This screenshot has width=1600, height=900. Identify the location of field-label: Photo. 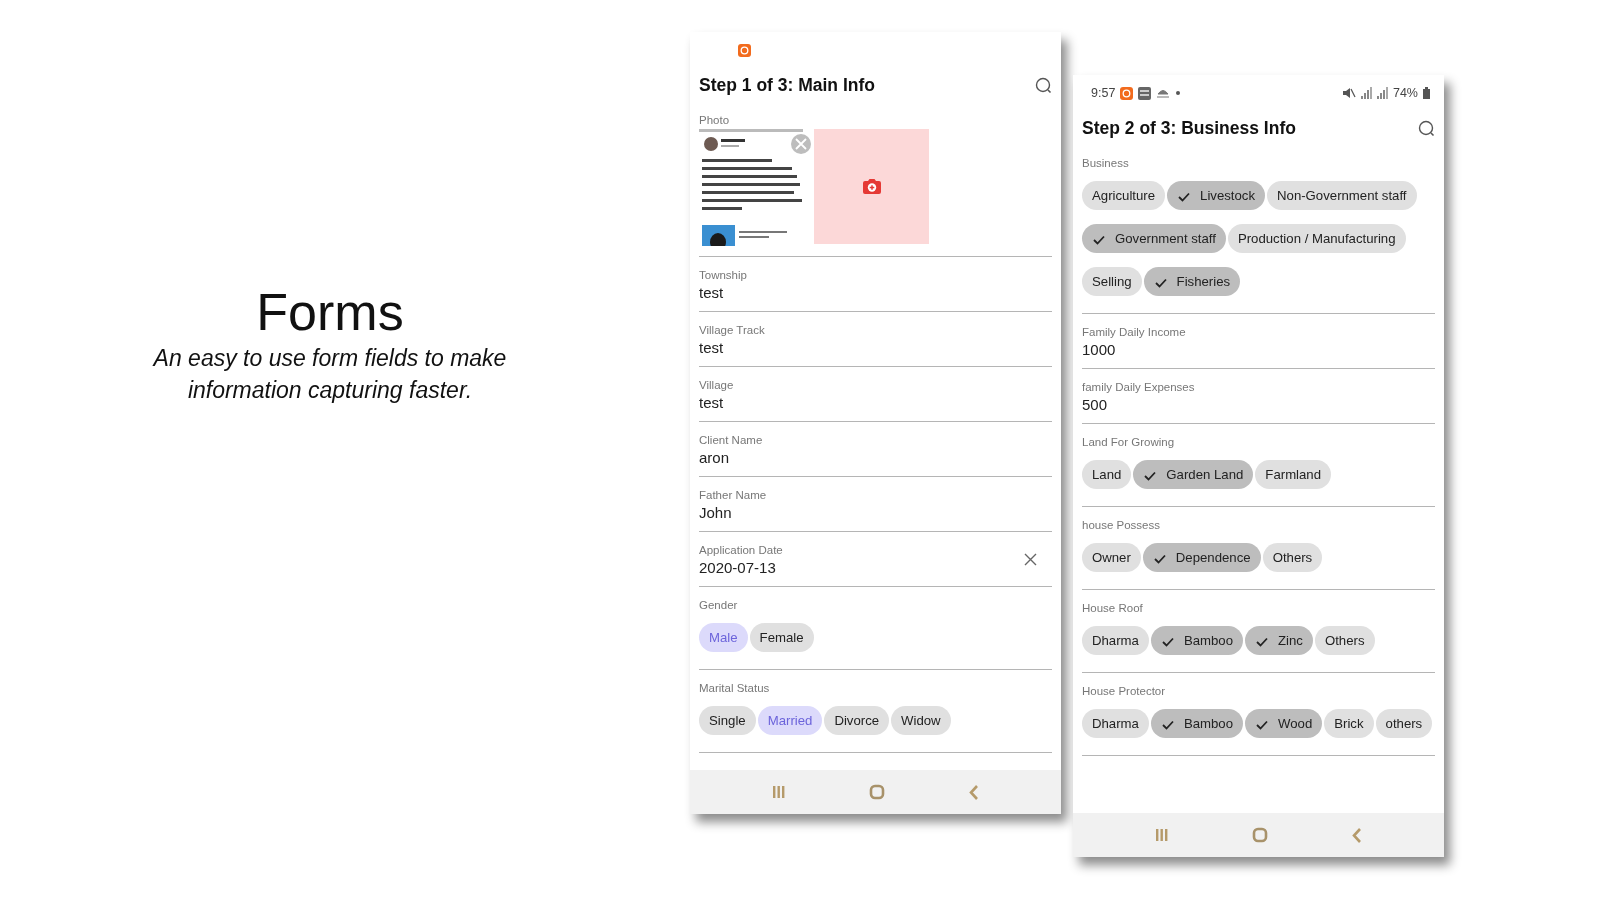
(714, 120).